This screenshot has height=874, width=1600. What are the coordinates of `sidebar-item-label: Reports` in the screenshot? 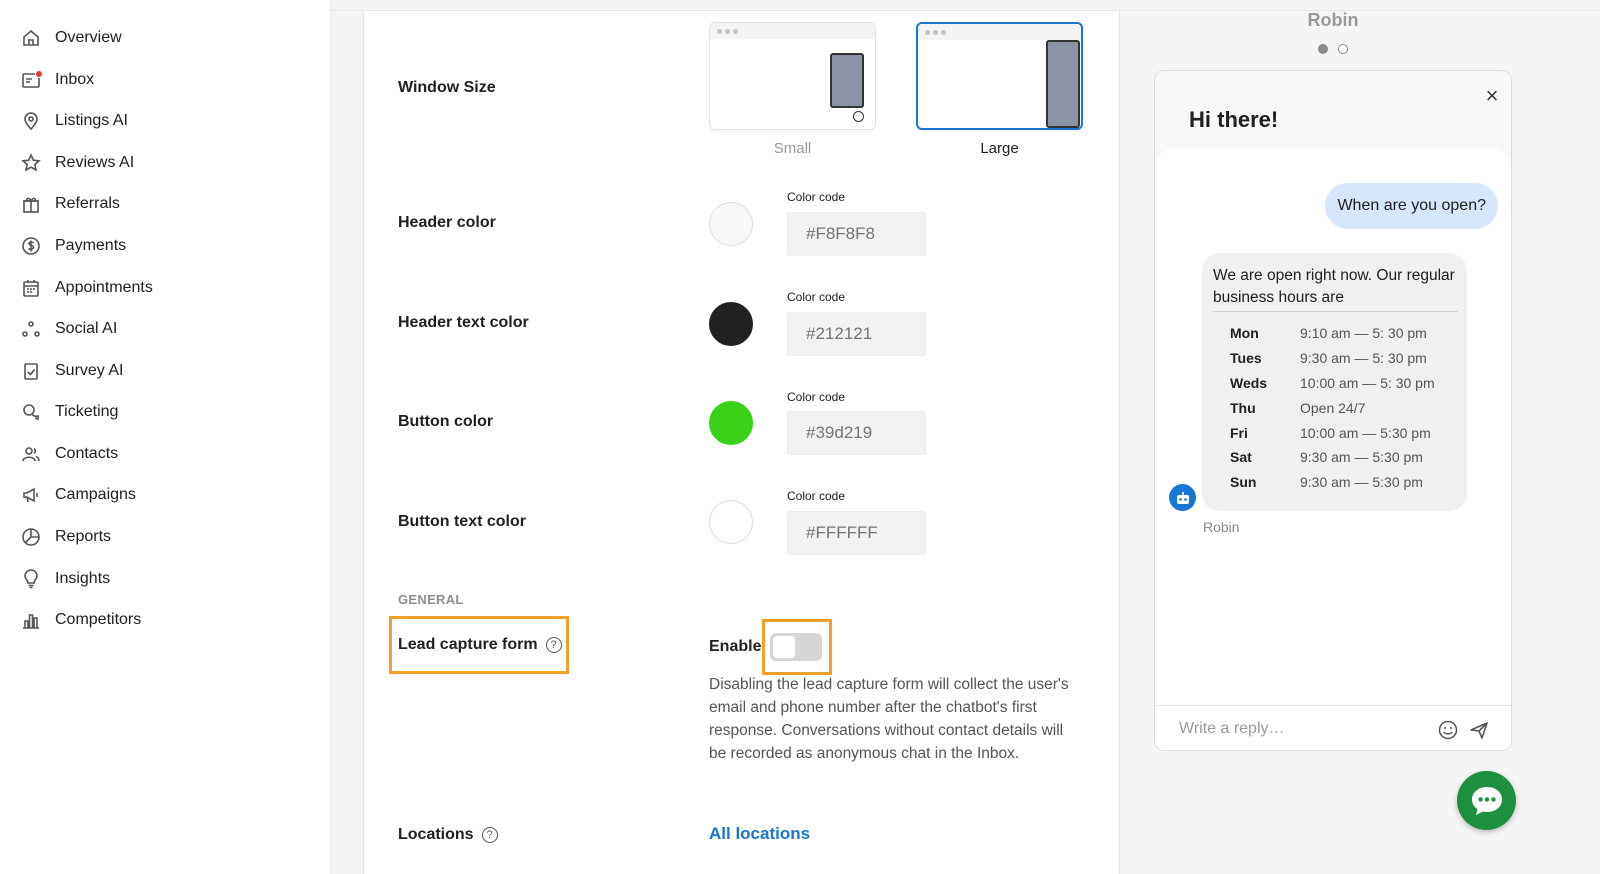 It's located at (83, 536).